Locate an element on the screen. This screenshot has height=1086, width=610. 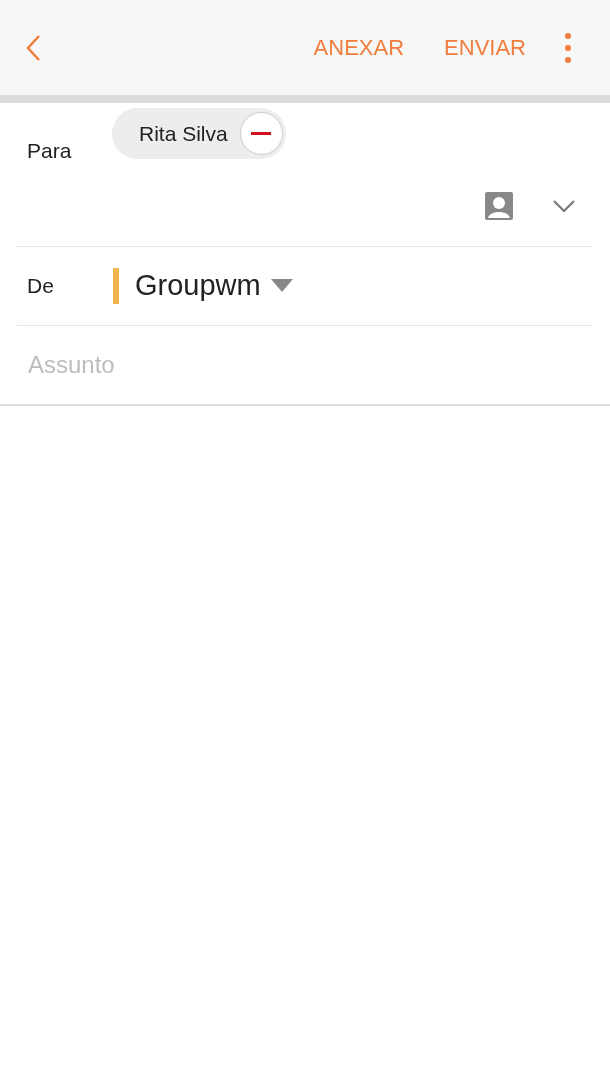
more-icon is located at coordinates (568, 47).